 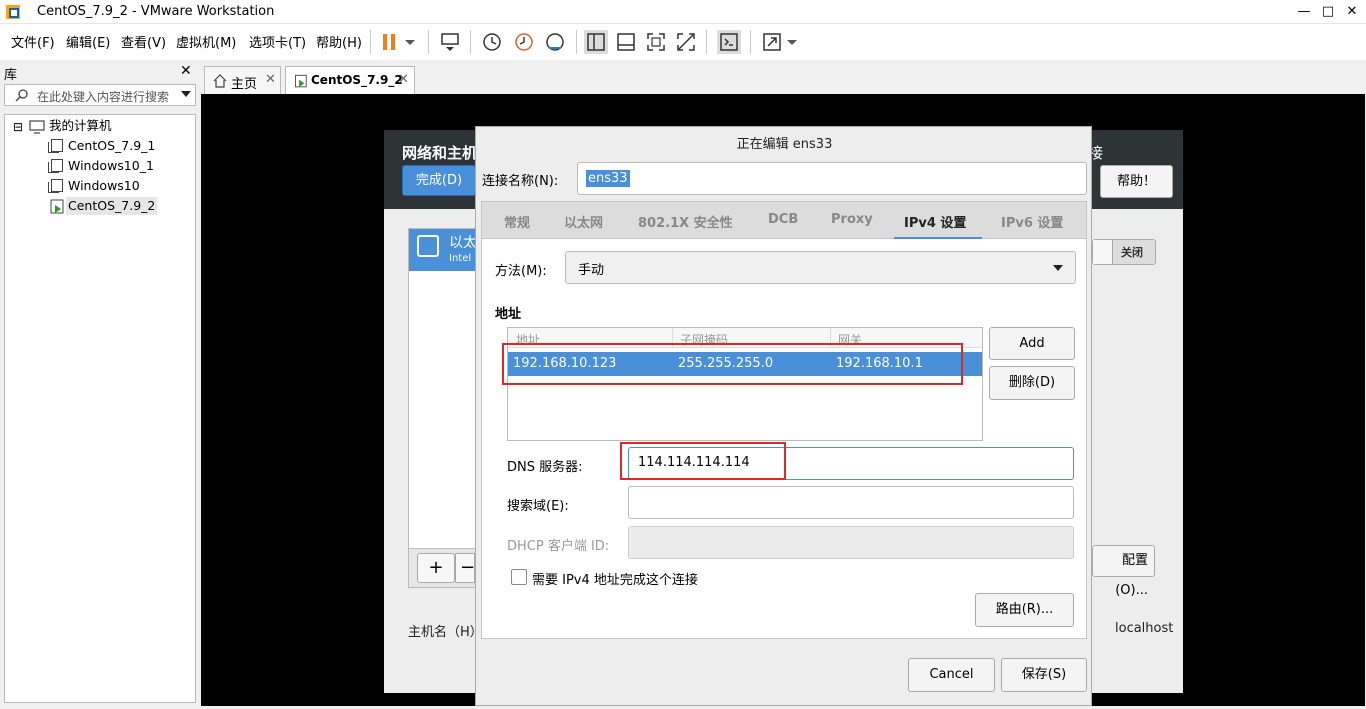 I want to click on tab-8021x-security: 802.1X 安全性, so click(x=685, y=221).